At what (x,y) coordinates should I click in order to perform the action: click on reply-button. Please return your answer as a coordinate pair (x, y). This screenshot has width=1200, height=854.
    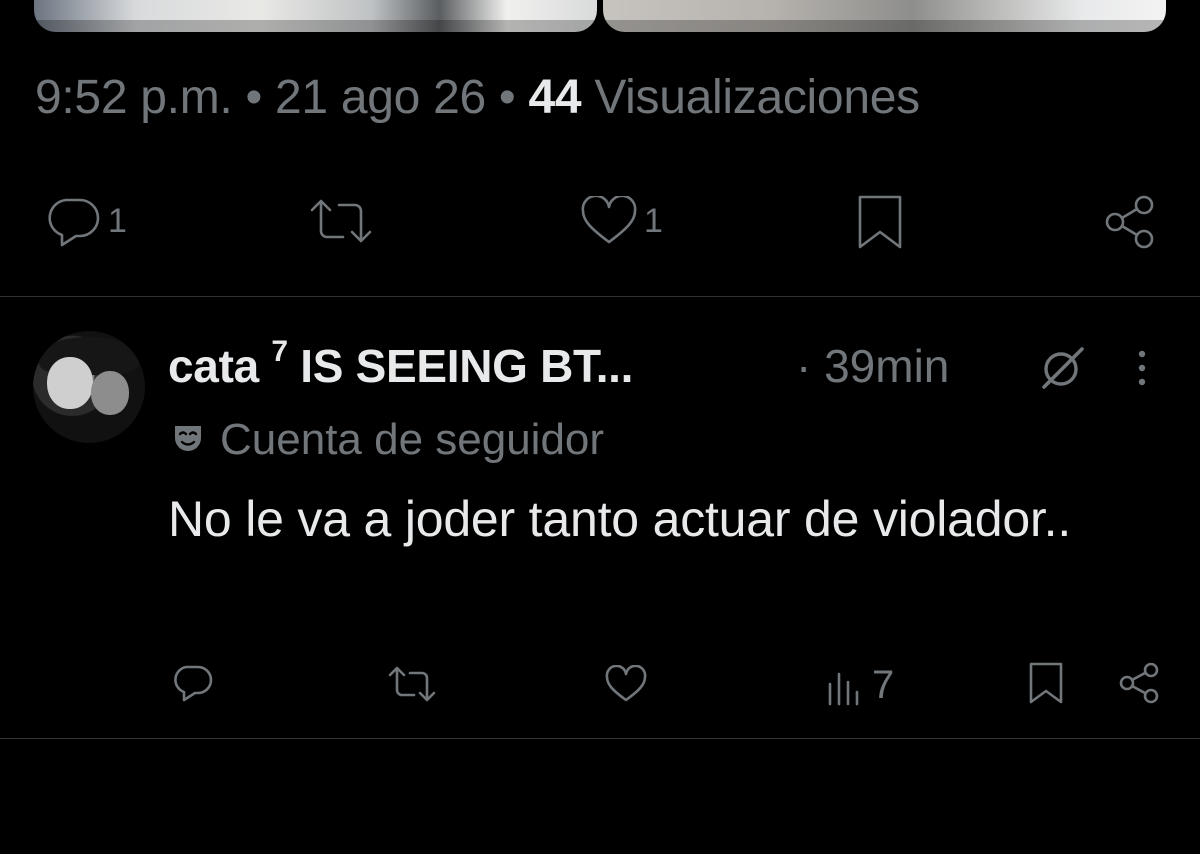
    Looking at the image, I should click on (192, 684).